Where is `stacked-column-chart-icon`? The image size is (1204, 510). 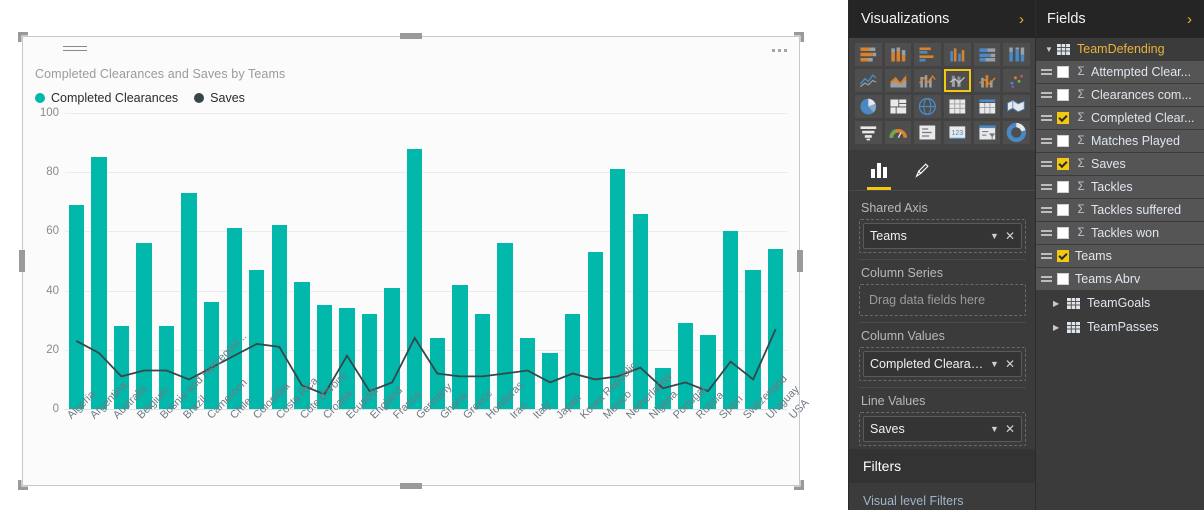 stacked-column-chart-icon is located at coordinates (898, 54).